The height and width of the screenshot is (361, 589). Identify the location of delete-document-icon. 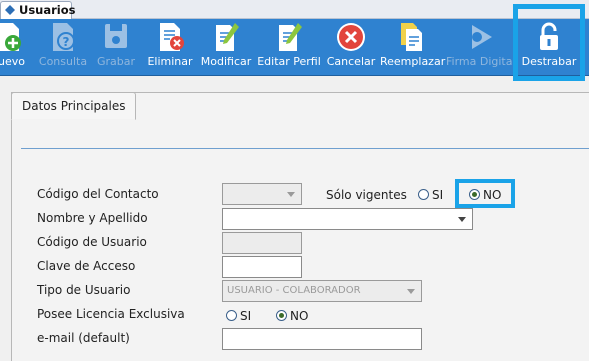
(172, 37).